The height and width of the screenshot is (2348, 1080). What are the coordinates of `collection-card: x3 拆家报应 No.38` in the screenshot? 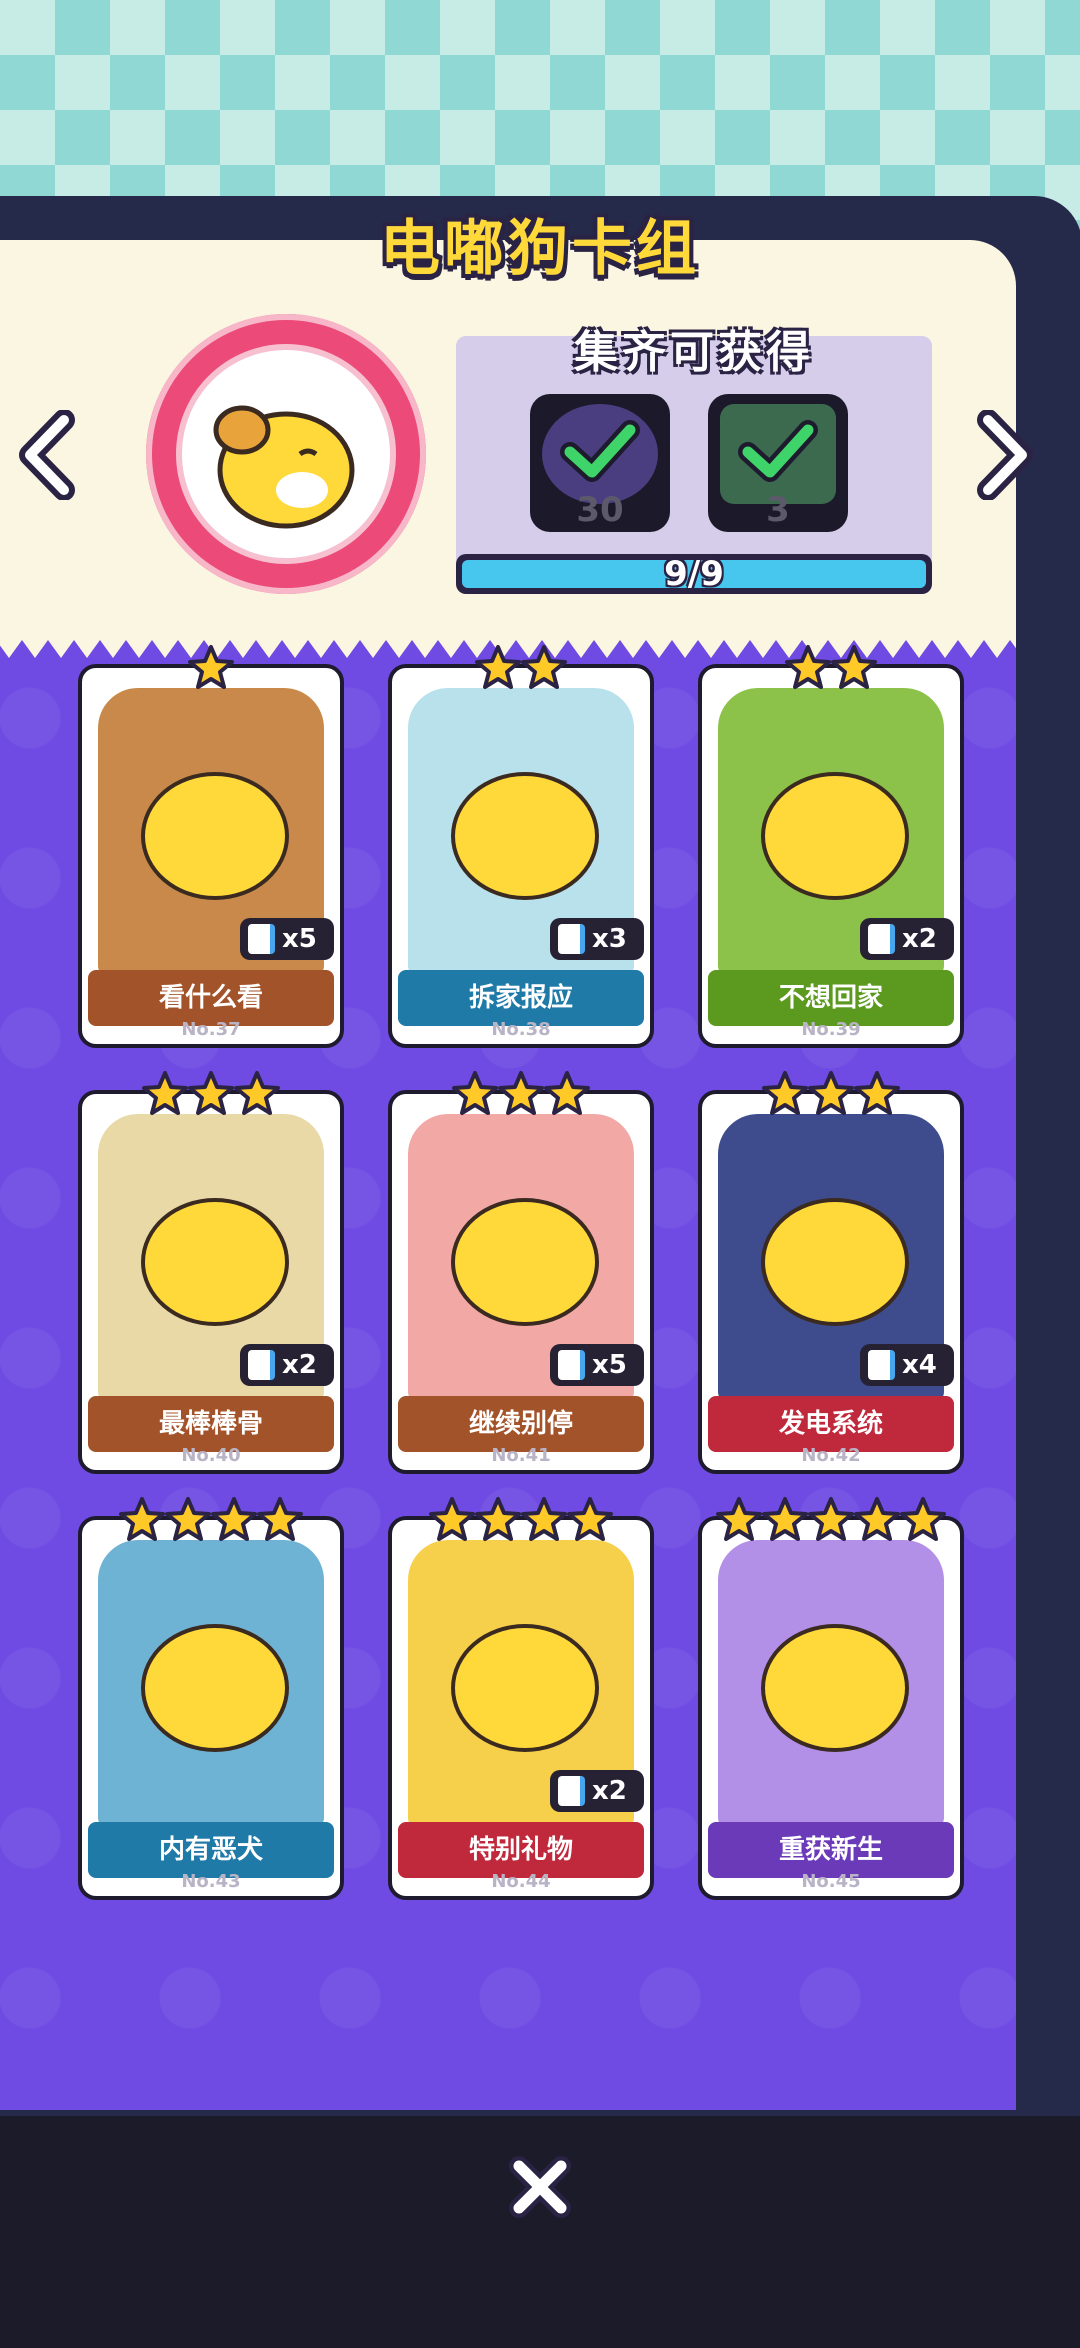 It's located at (521, 846).